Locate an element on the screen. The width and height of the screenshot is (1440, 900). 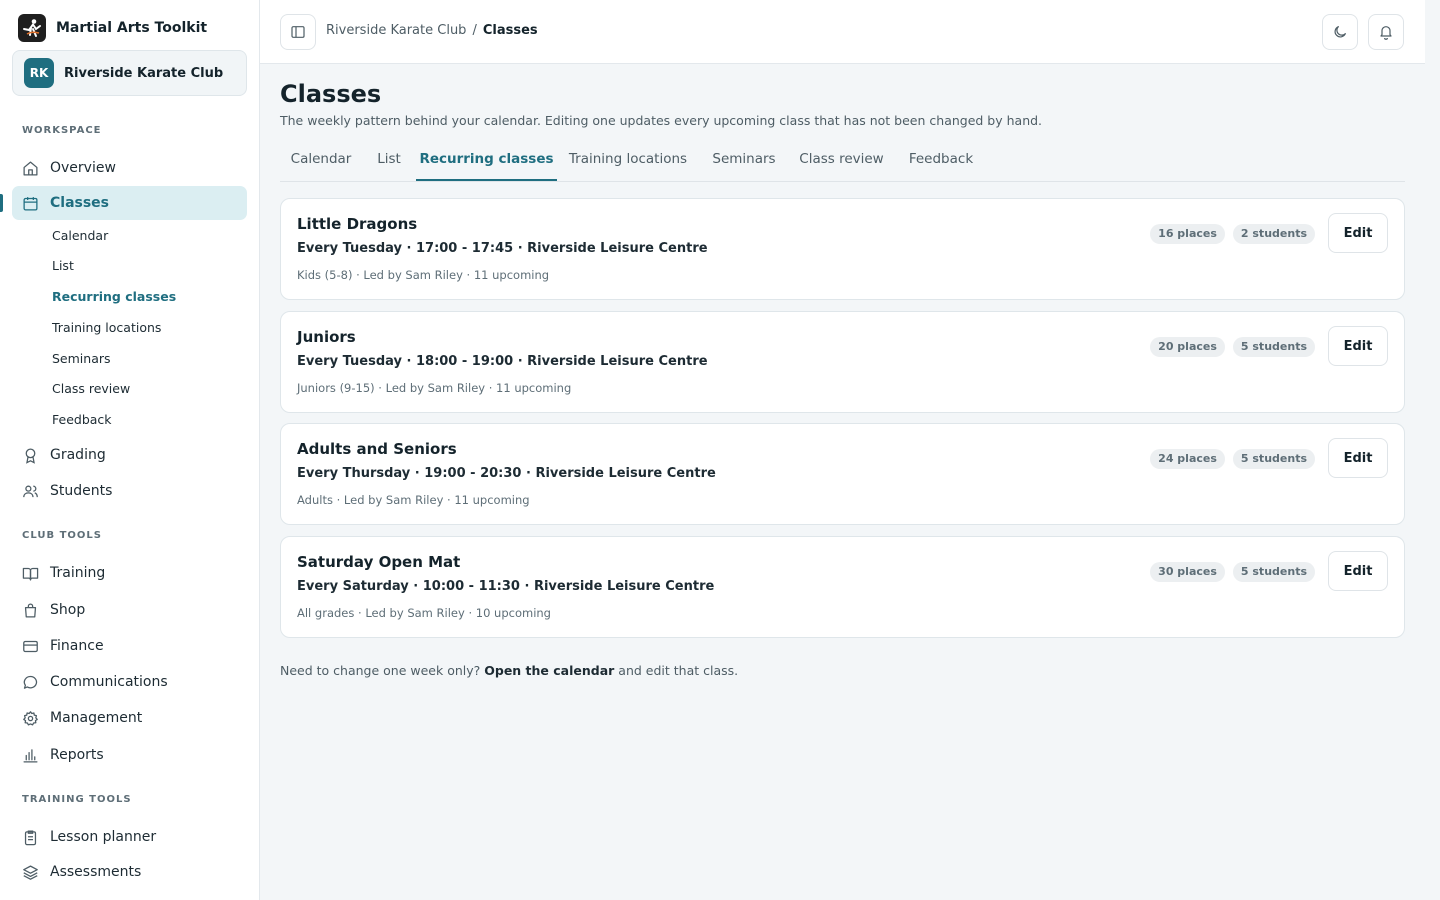
sidebar-item-label: Shop is located at coordinates (68, 610).